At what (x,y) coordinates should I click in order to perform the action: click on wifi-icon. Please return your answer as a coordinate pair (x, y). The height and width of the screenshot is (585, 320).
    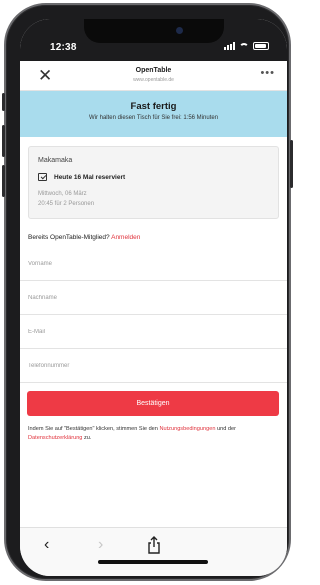
    Looking at the image, I should click on (244, 46).